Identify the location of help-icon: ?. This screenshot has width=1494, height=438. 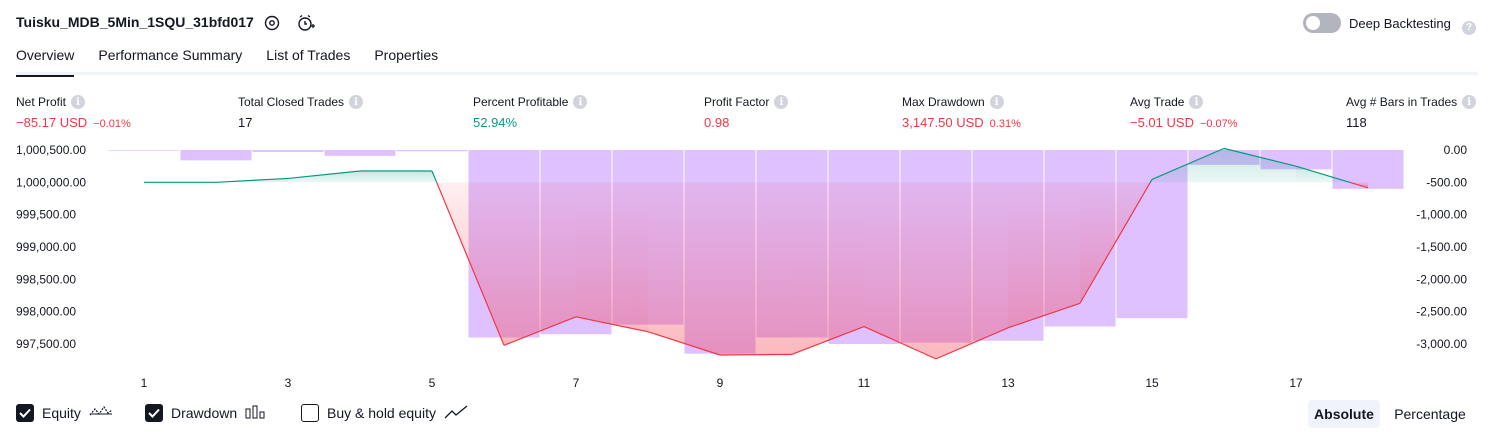
(1469, 26).